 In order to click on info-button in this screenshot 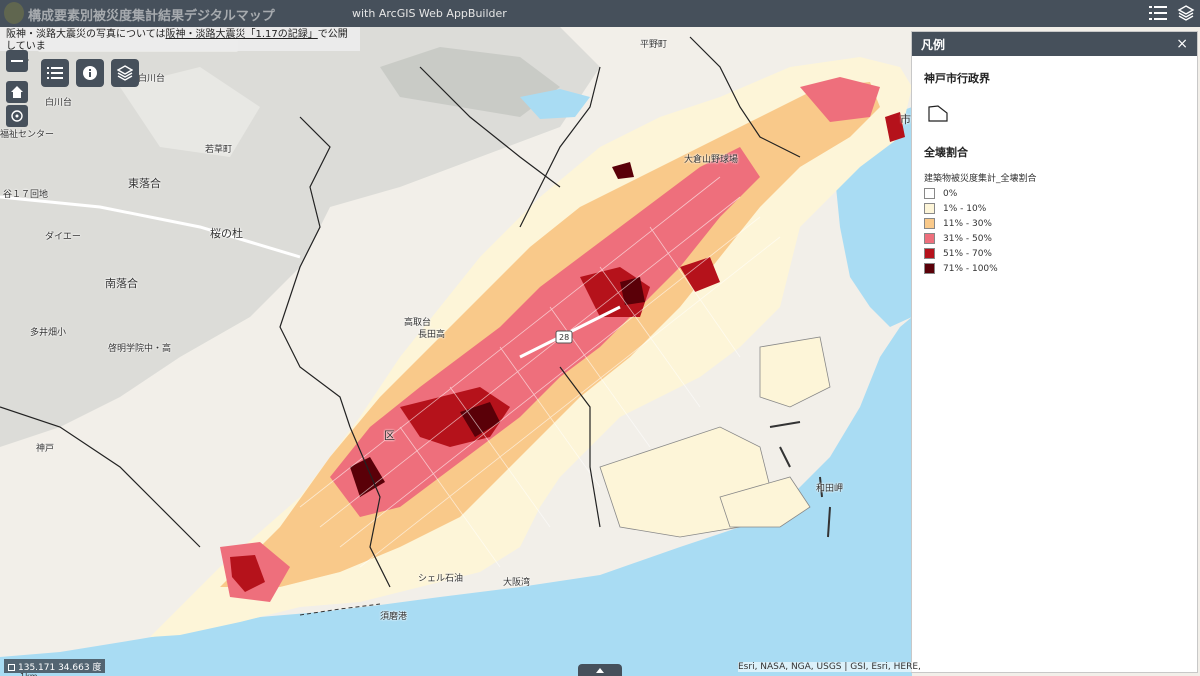, I will do `click(90, 73)`.